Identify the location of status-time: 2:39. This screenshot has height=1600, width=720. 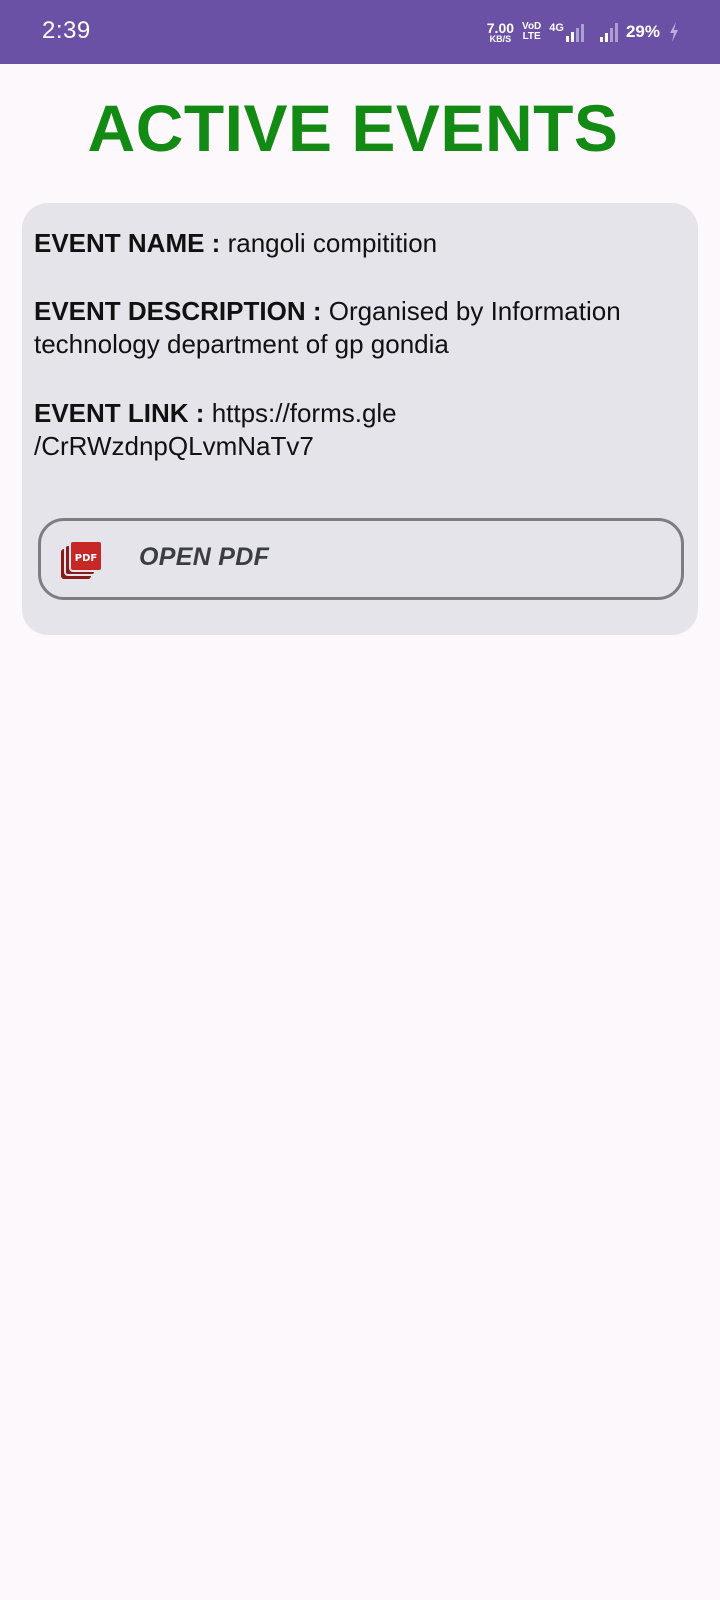
(66, 30).